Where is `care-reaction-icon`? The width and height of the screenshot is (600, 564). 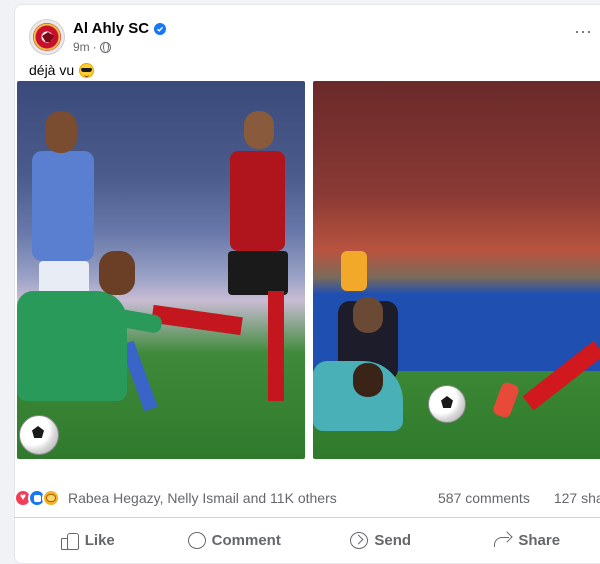
care-reaction-icon is located at coordinates (51, 498).